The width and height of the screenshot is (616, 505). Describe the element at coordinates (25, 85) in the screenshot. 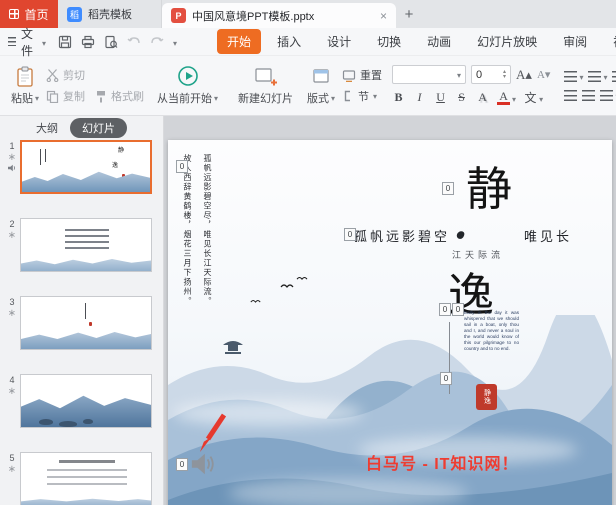

I see `paste-button: 粘贴` at that location.